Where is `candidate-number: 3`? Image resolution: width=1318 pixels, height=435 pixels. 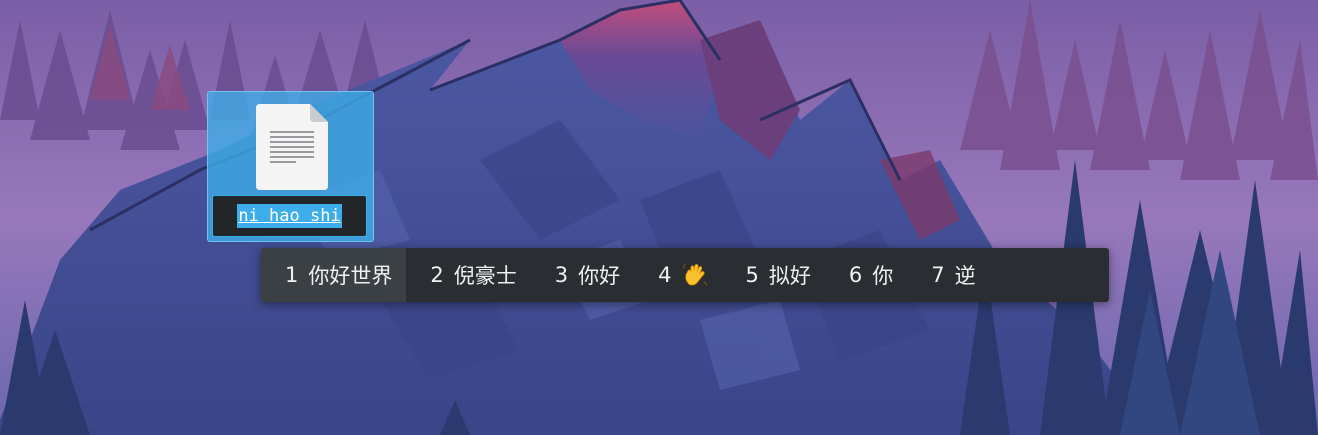
candidate-number: 3 is located at coordinates (561, 275).